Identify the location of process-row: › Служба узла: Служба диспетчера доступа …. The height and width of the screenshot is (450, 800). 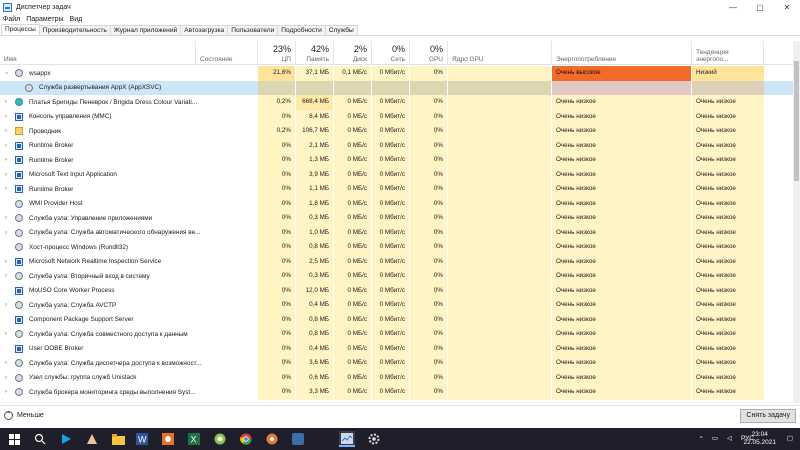
(400, 363).